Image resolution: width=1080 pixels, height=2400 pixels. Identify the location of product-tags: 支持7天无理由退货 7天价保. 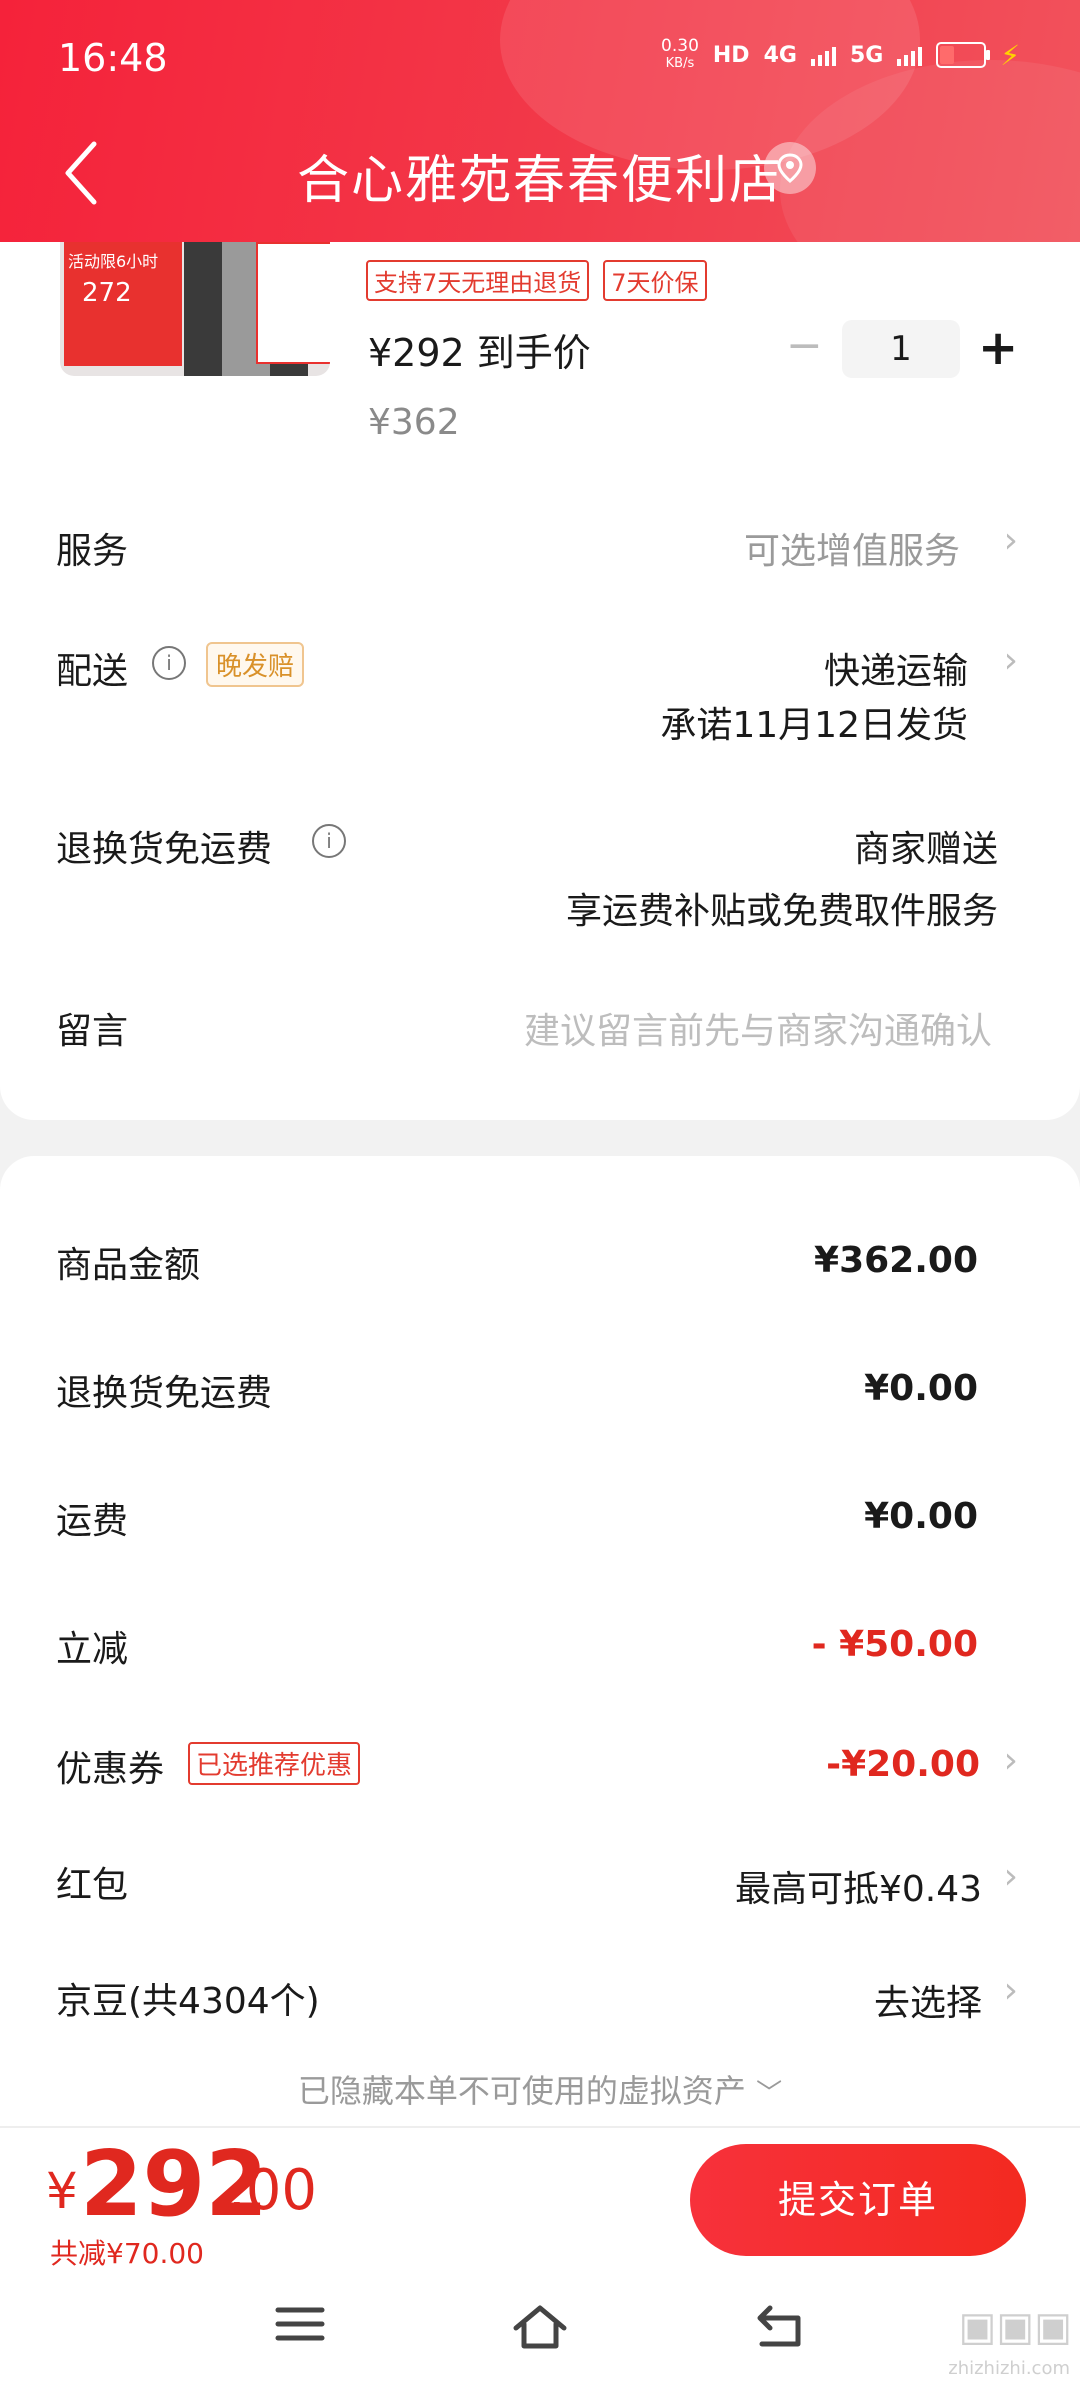
(536, 280).